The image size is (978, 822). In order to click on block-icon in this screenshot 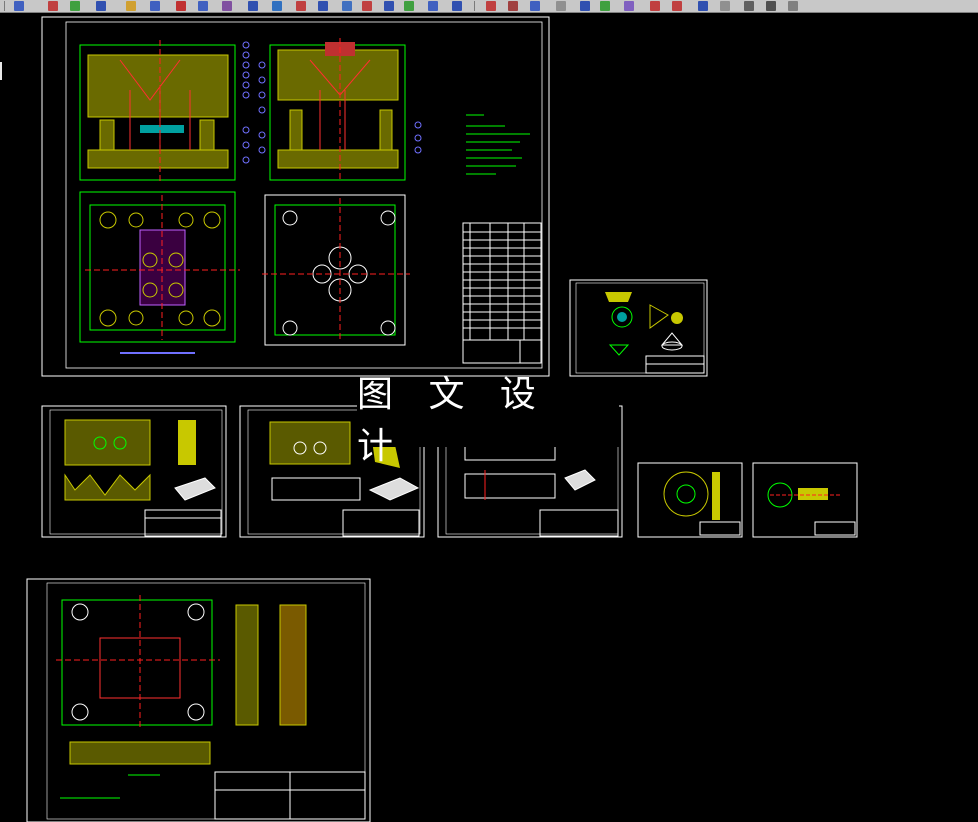, I will do `click(277, 6)`.